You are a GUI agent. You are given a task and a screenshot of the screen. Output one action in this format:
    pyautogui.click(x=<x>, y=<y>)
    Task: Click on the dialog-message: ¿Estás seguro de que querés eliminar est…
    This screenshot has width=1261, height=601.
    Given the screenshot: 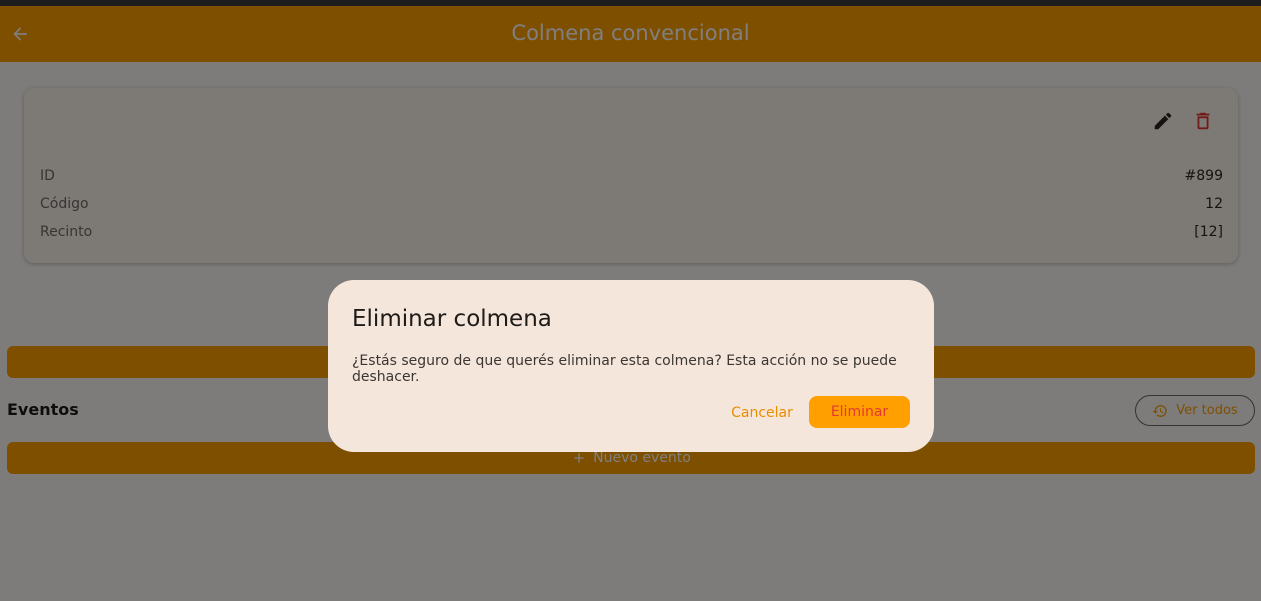 What is the action you would take?
    pyautogui.click(x=624, y=369)
    